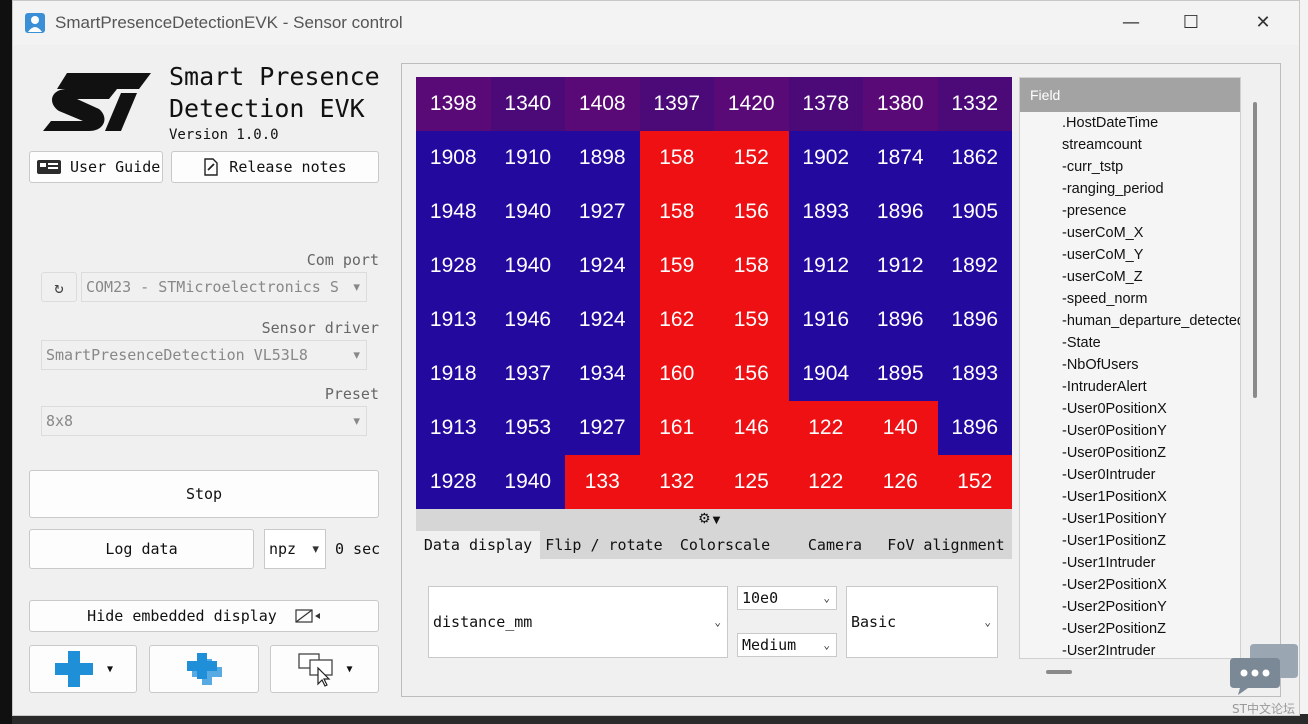 The width and height of the screenshot is (1308, 724). Describe the element at coordinates (825, 158) in the screenshot. I see `heatmap-cell: 1902` at that location.